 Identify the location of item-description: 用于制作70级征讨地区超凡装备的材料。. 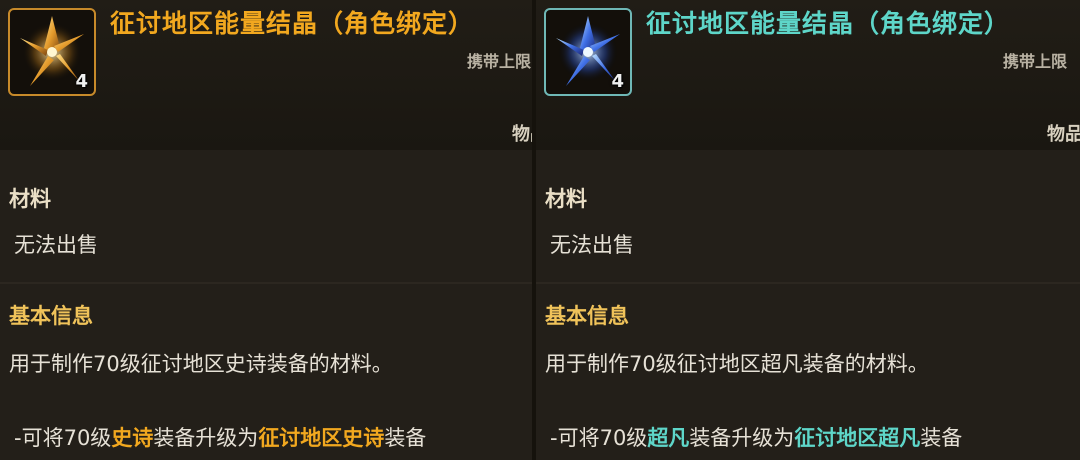
(737, 364).